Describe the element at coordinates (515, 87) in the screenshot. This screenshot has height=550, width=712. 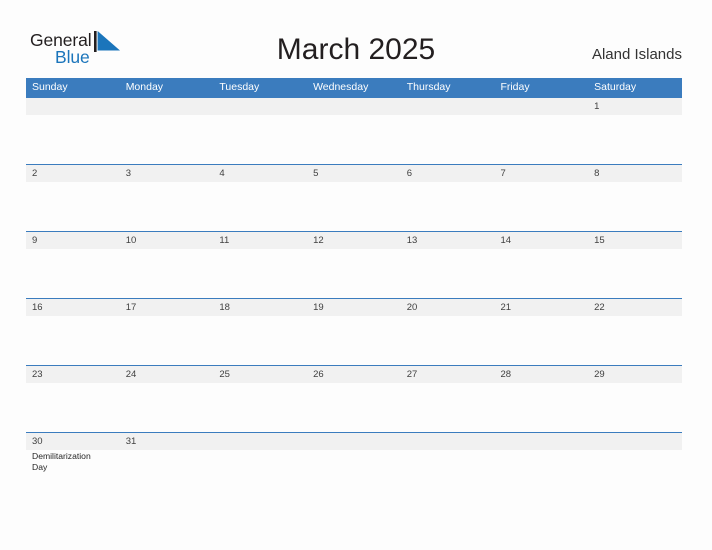
I see `day-of-week-friday: Friday` at that location.